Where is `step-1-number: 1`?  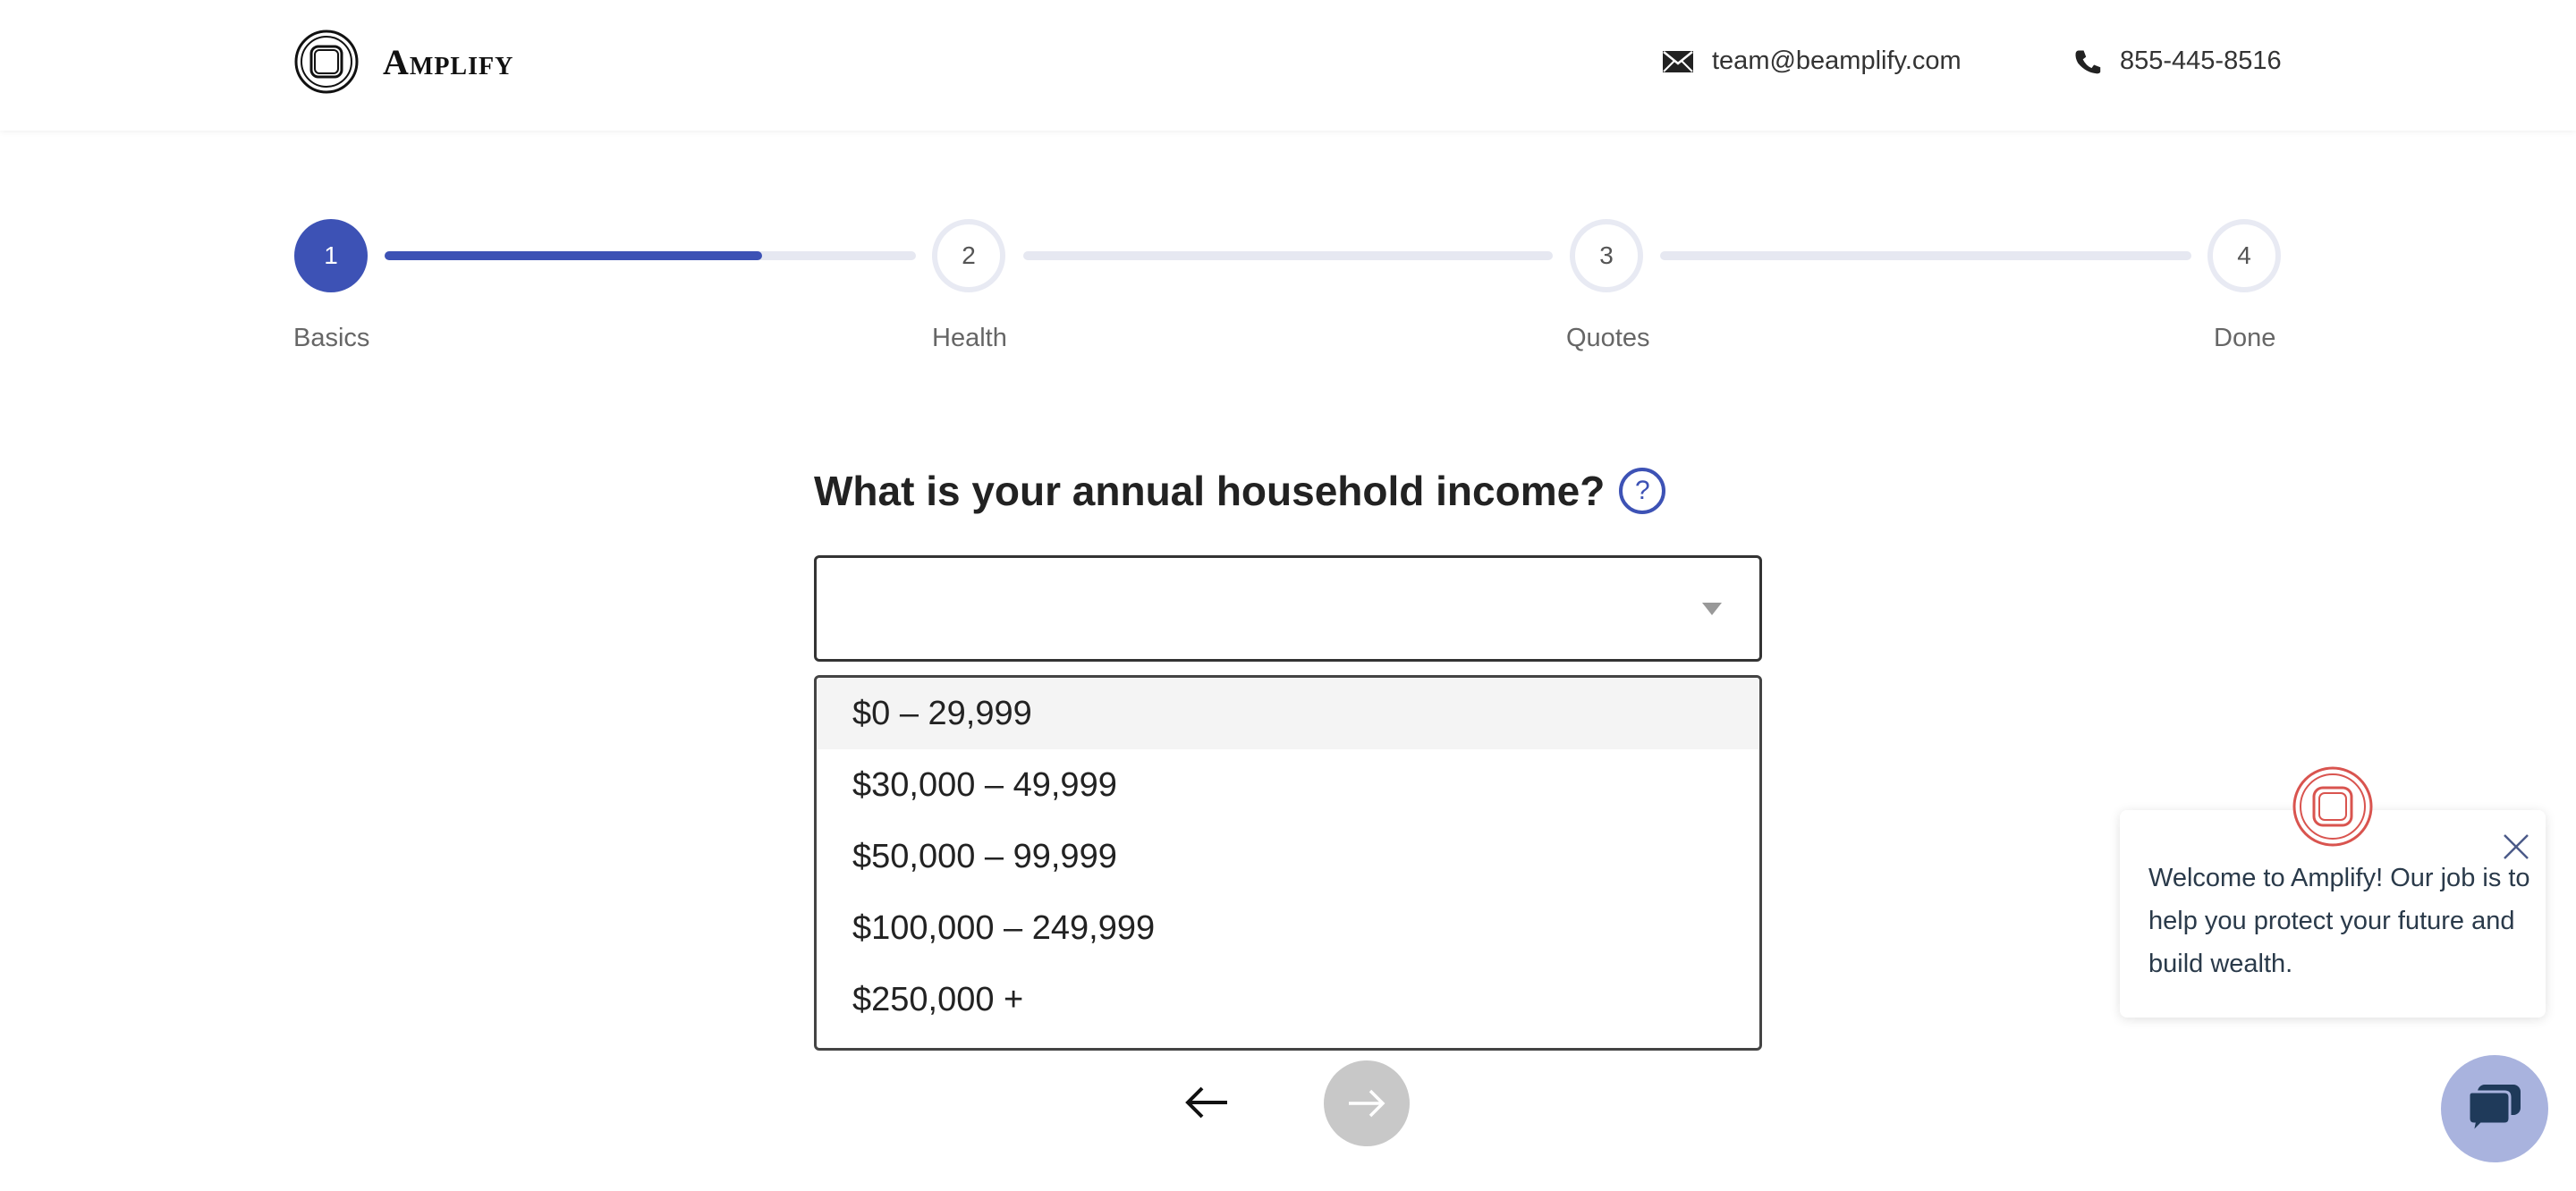 step-1-number: 1 is located at coordinates (331, 255).